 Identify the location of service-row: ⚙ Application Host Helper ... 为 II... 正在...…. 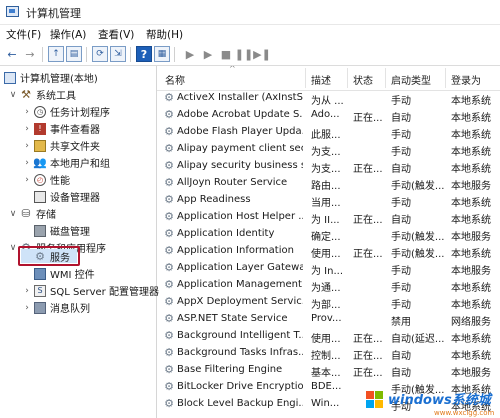
(328, 218).